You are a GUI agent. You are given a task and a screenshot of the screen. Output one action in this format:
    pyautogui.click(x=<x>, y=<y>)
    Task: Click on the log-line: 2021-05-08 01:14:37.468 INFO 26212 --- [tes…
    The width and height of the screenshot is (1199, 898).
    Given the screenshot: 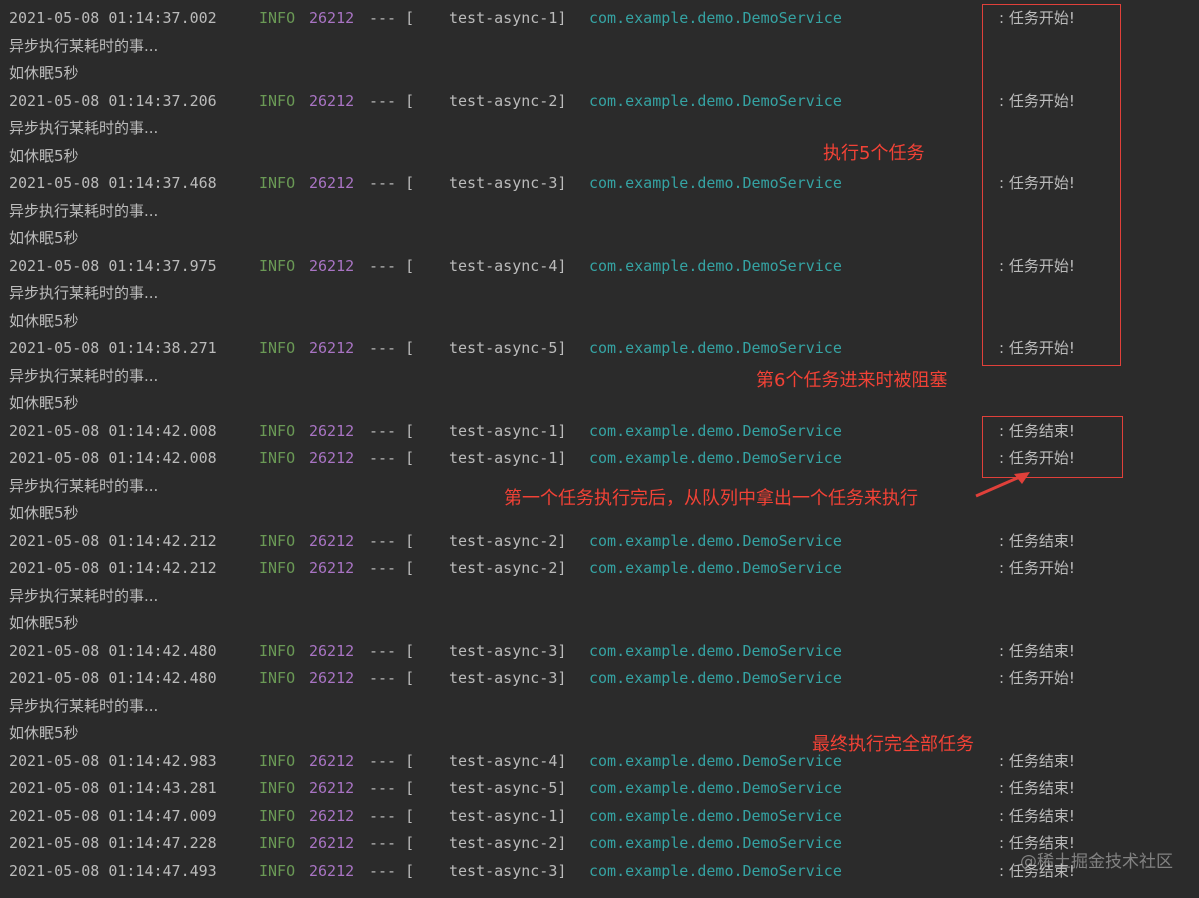 What is the action you would take?
    pyautogui.click(x=601, y=184)
    